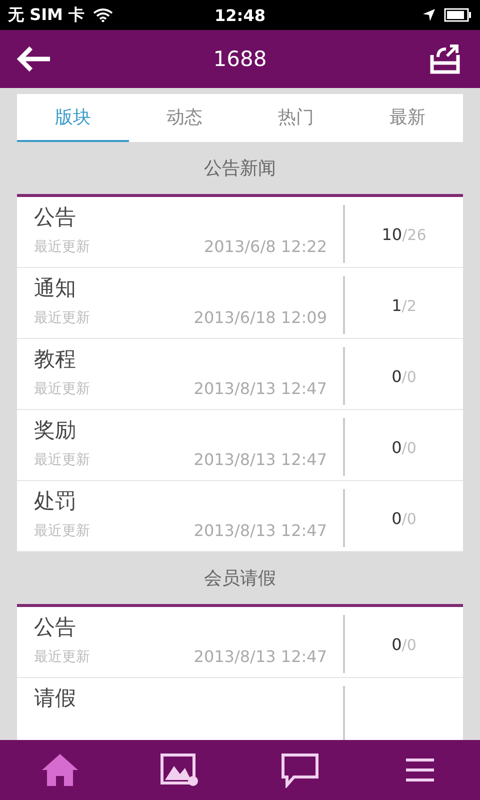 This screenshot has width=480, height=800. What do you see at coordinates (404, 305) in the screenshot?
I see `post-count: 1/2` at bounding box center [404, 305].